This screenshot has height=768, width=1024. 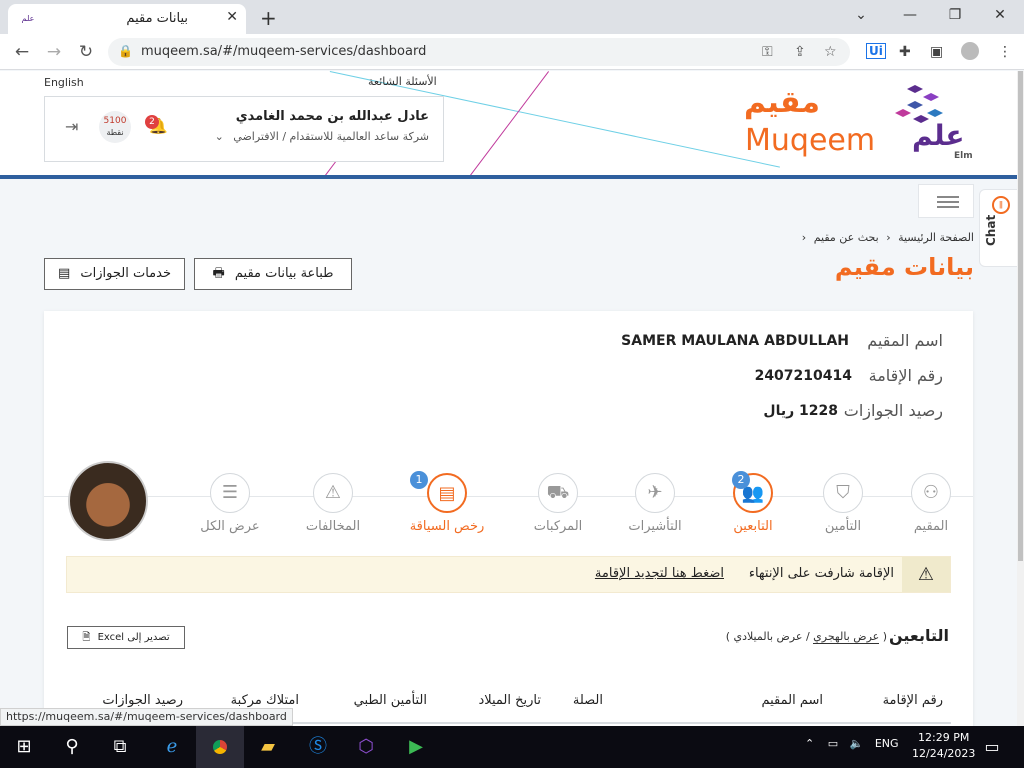 What do you see at coordinates (910, 15) in the screenshot?
I see `minimize-icon: —` at bounding box center [910, 15].